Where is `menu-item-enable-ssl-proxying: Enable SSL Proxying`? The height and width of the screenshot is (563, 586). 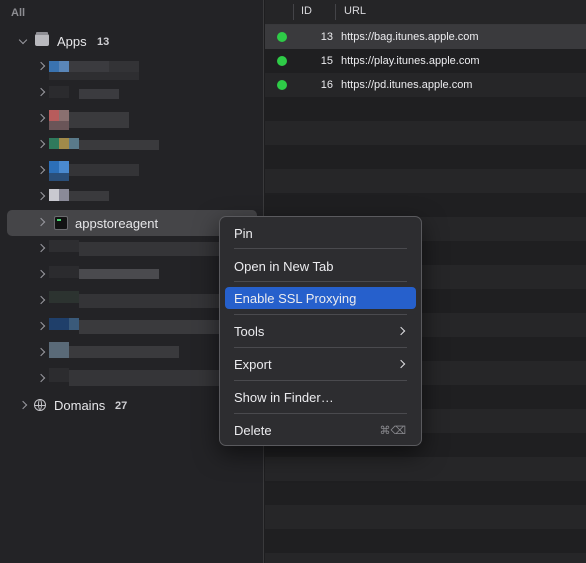
menu-item-enable-ssl-proxying: Enable SSL Proxying is located at coordinates (320, 298).